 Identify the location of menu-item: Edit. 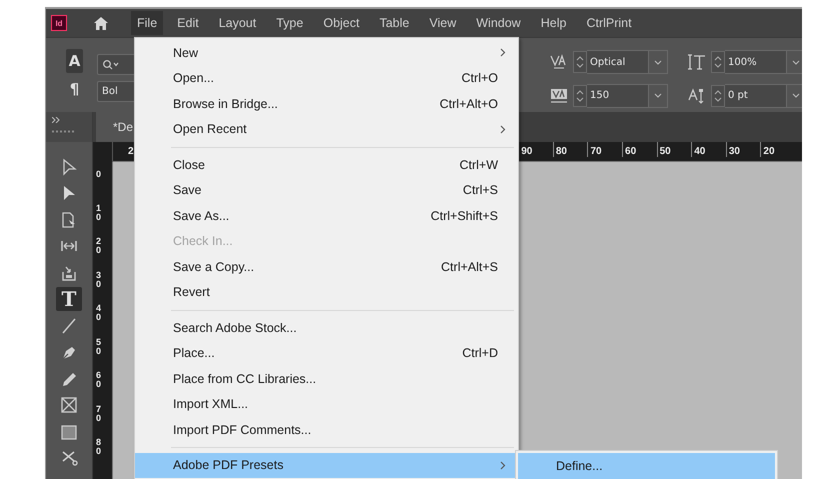
(188, 23).